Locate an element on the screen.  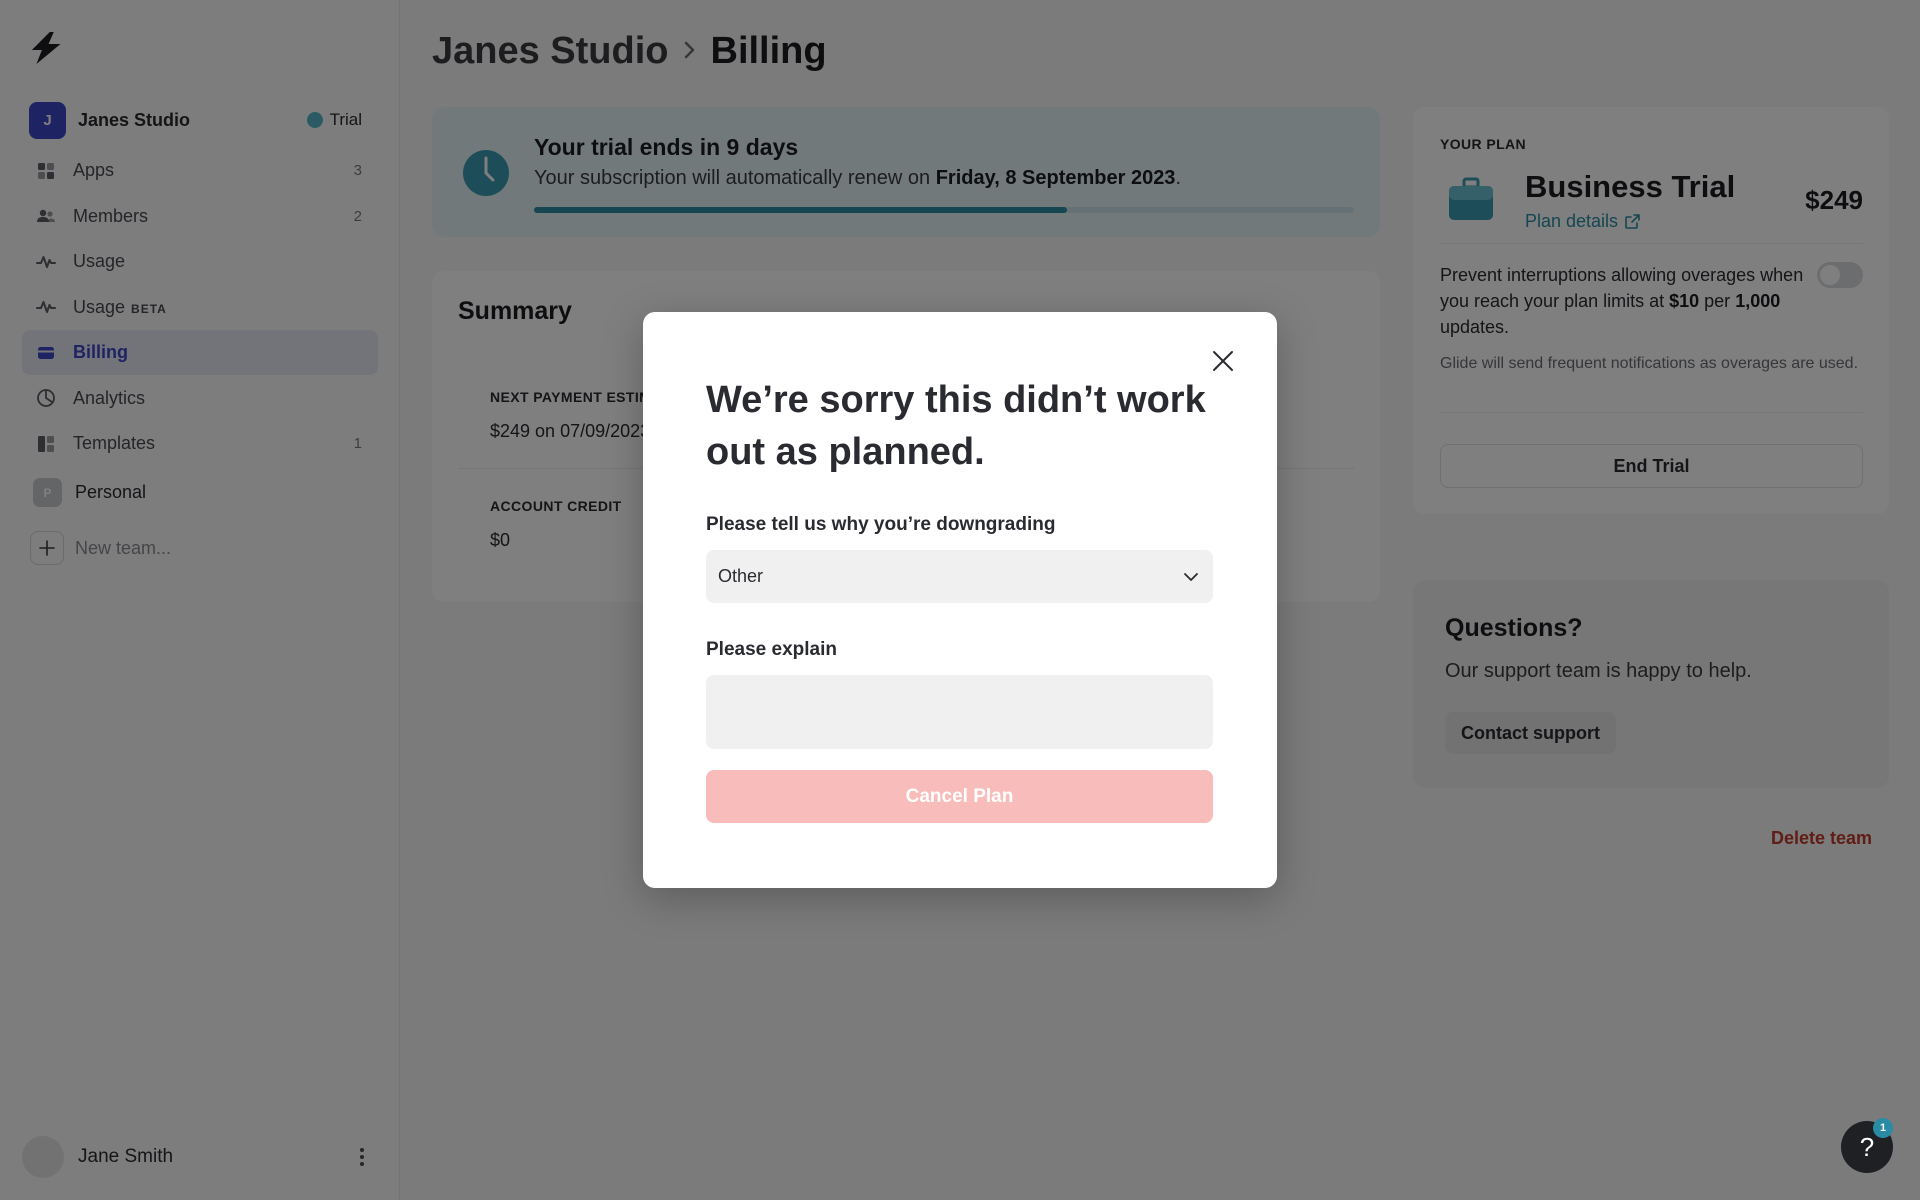
notification-badge: 1 is located at coordinates (1883, 1128).